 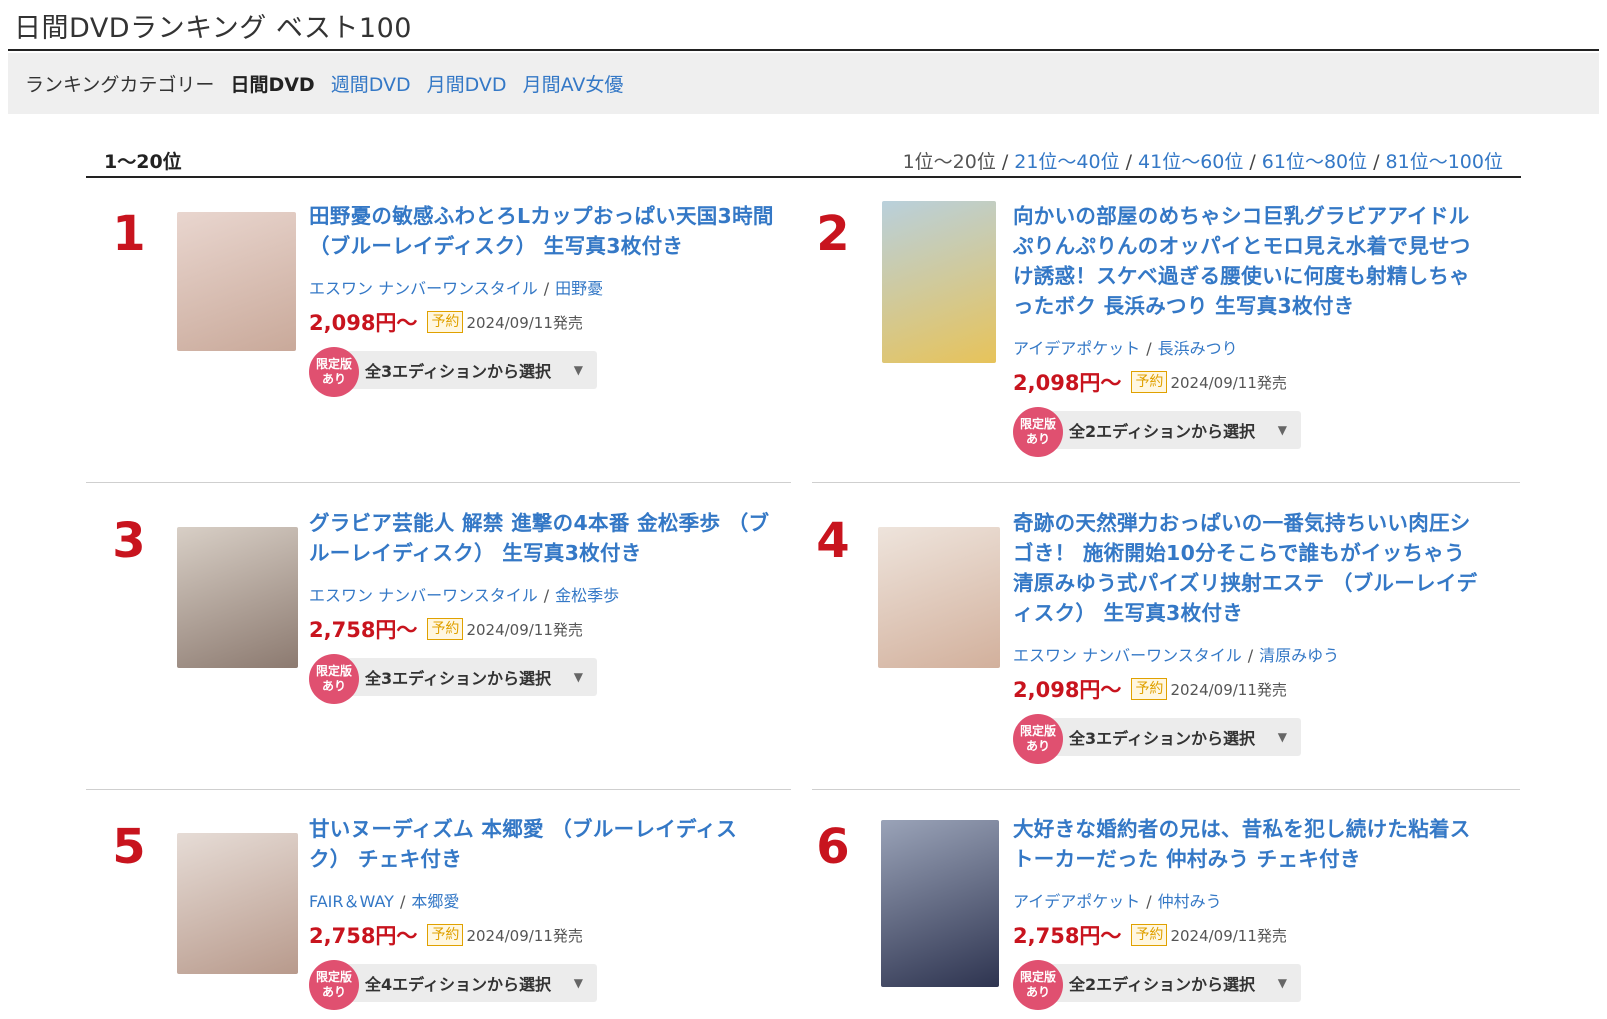 What do you see at coordinates (833, 234) in the screenshot?
I see `rank-number: 2` at bounding box center [833, 234].